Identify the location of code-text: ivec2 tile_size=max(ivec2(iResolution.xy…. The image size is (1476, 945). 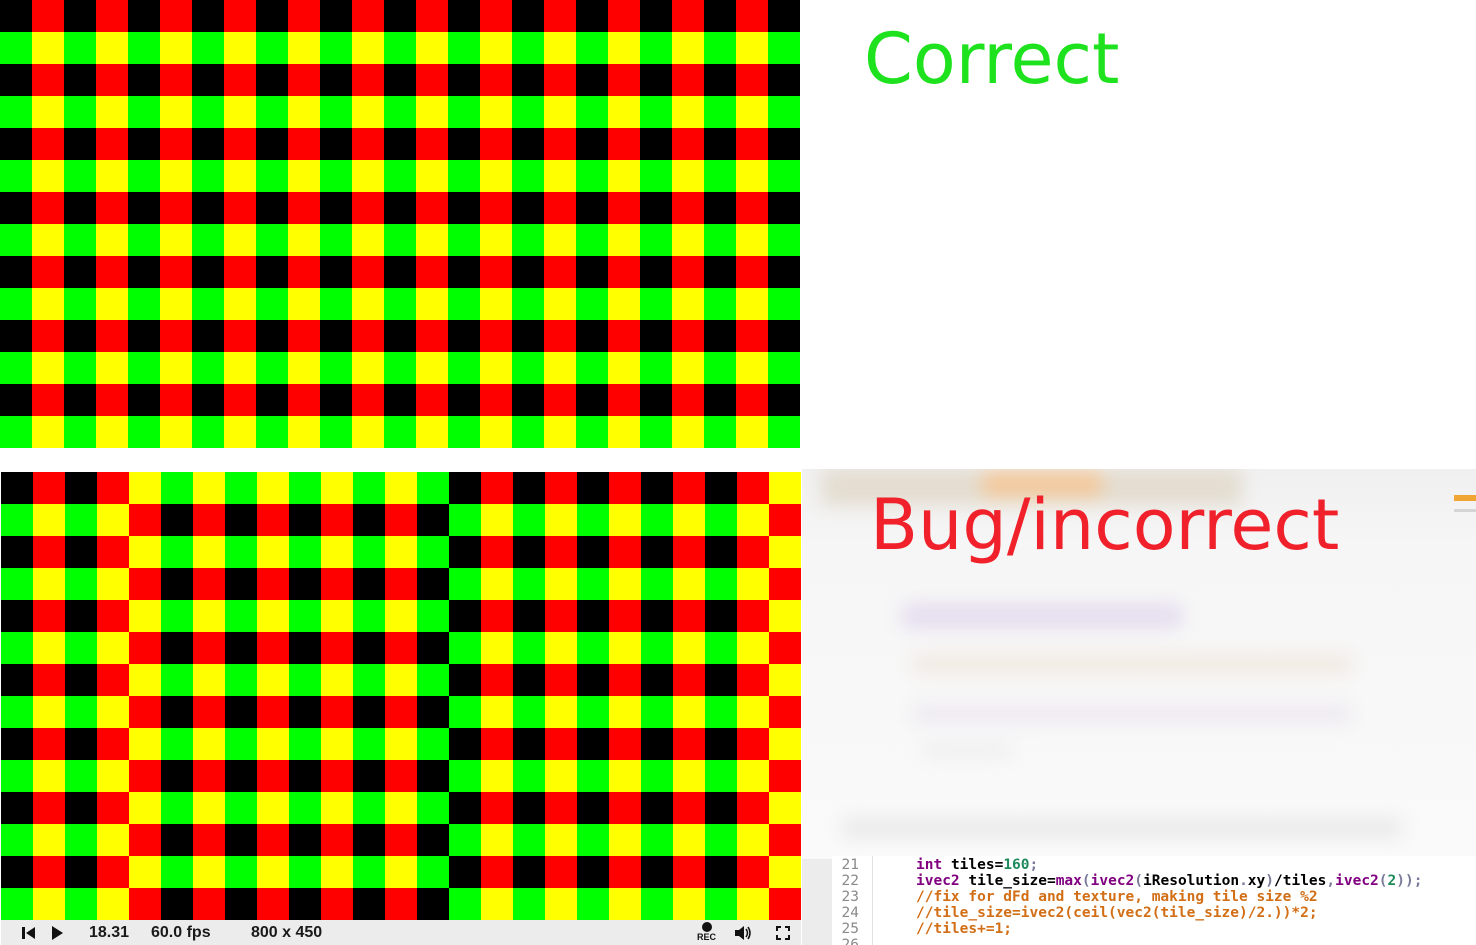
(1169, 881).